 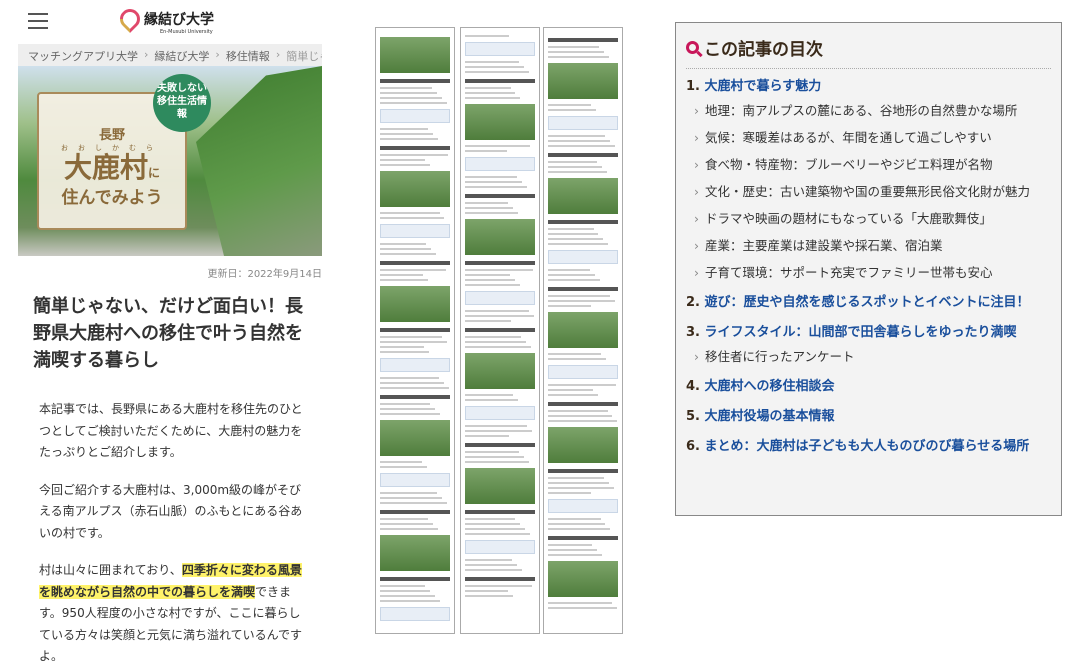 I want to click on toc-section: 4. 大鹿村への移住相談会, so click(x=868, y=387).